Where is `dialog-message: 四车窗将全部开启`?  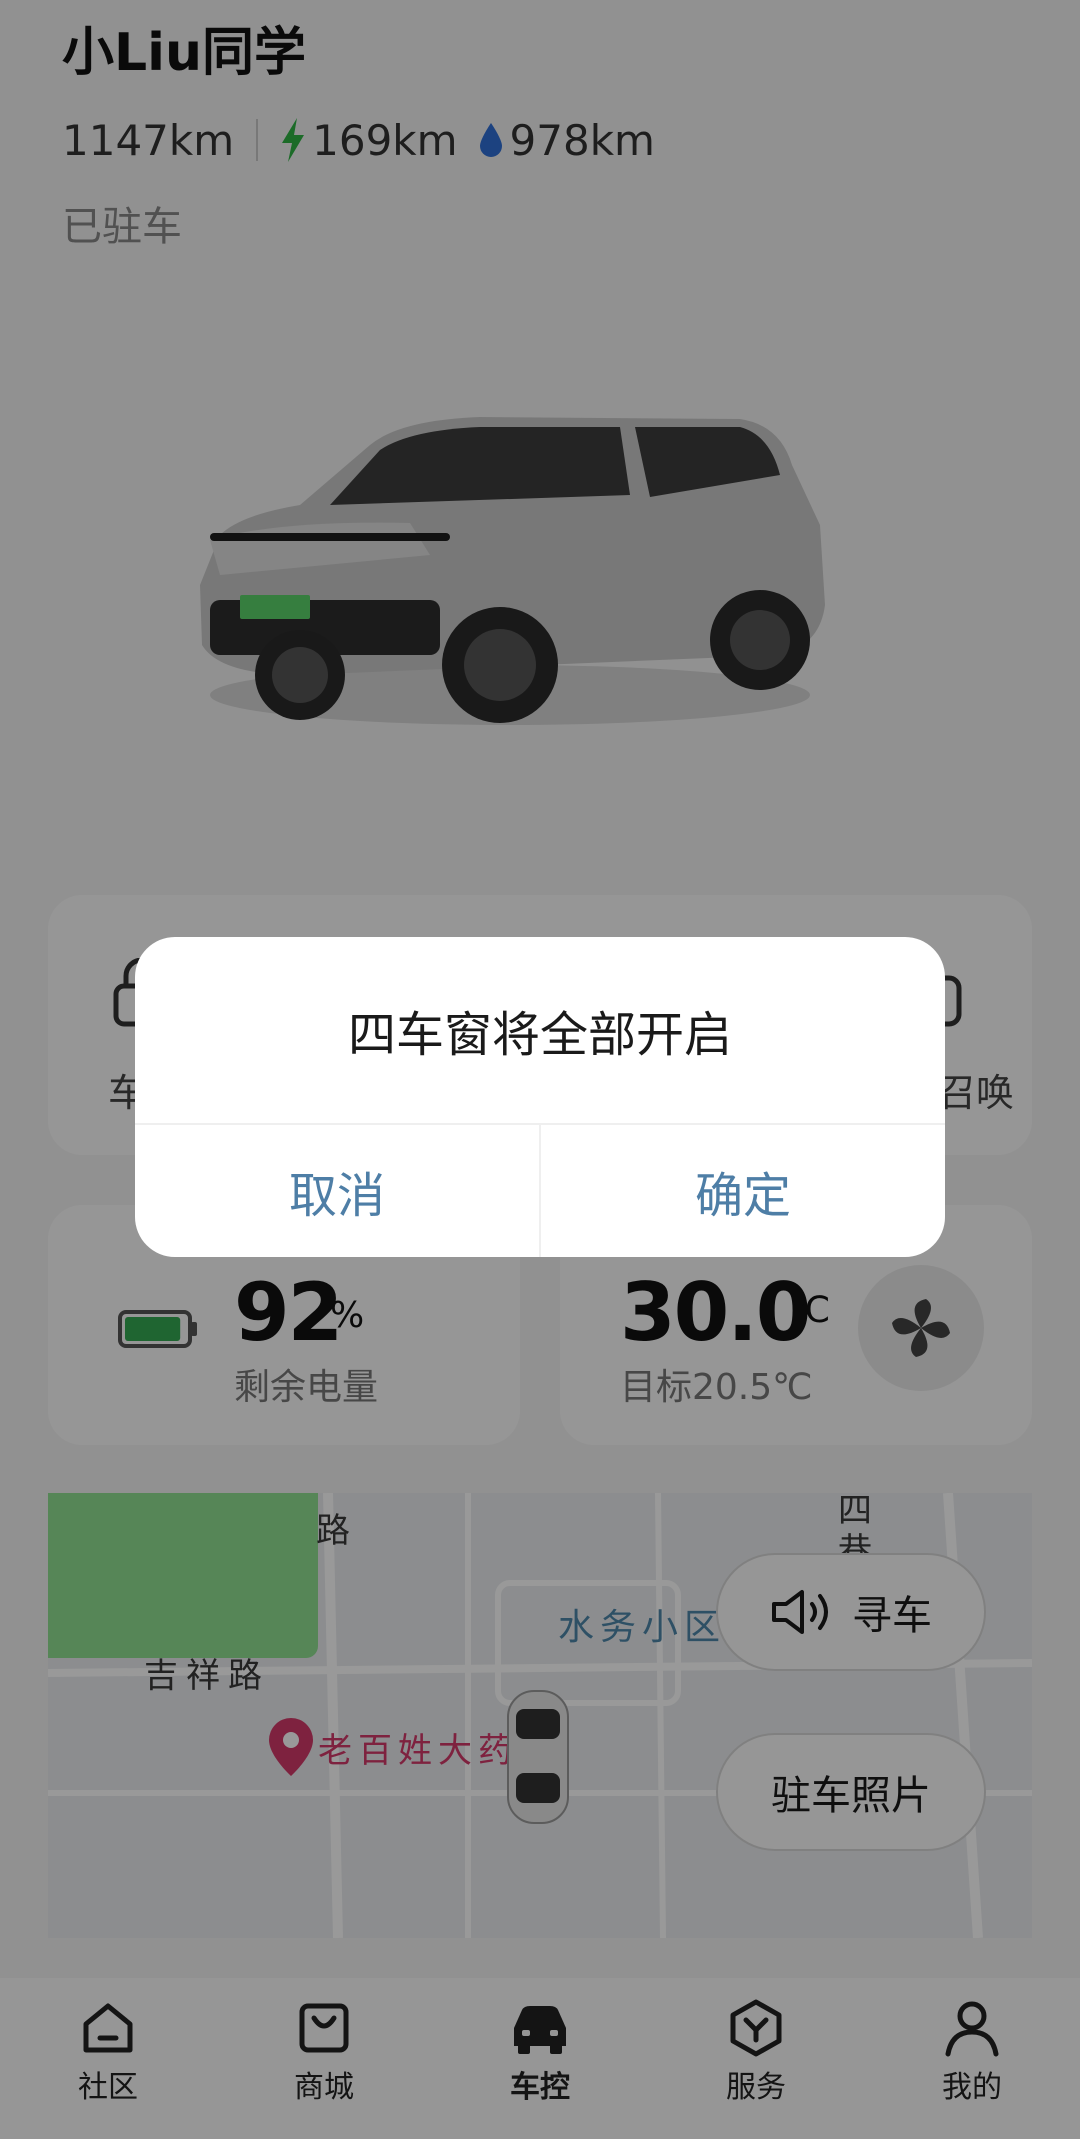
dialog-message: 四车窗将全部开启 is located at coordinates (539, 1035).